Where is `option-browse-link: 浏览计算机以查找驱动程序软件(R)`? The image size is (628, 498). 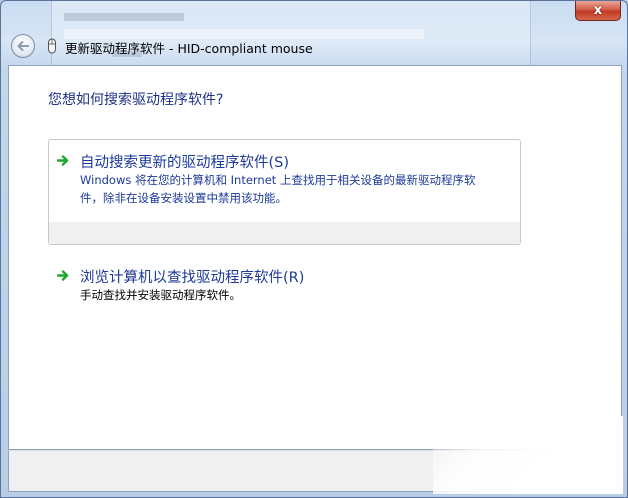
option-browse-link: 浏览计算机以查找驱动程序软件(R) is located at coordinates (192, 276).